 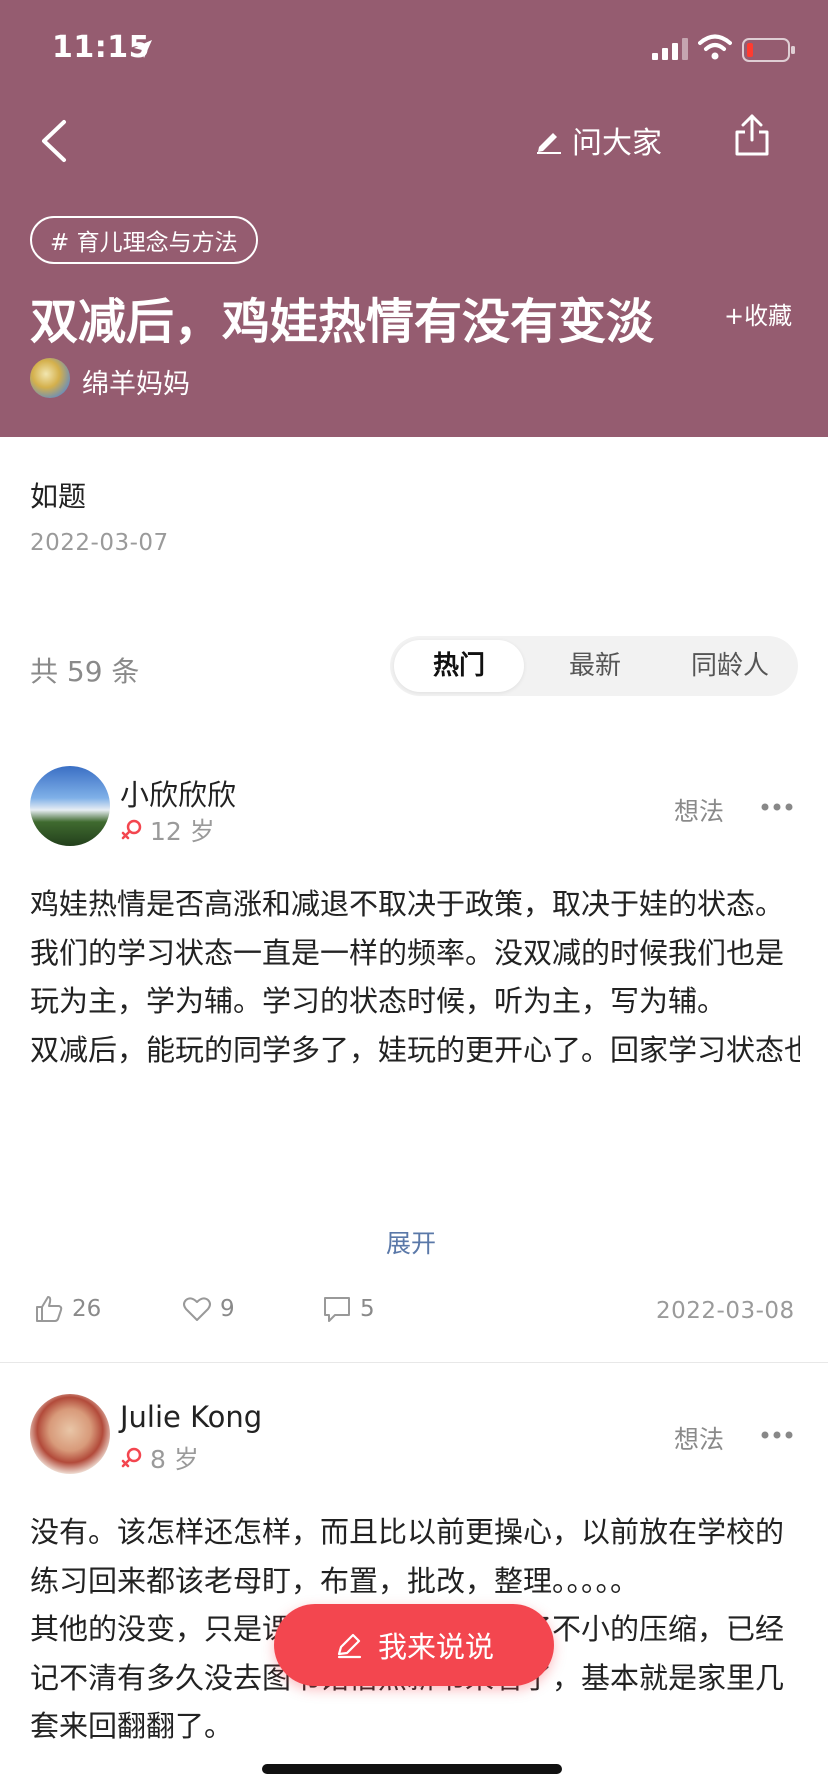 I want to click on child-age: 12 岁, so click(x=167, y=830).